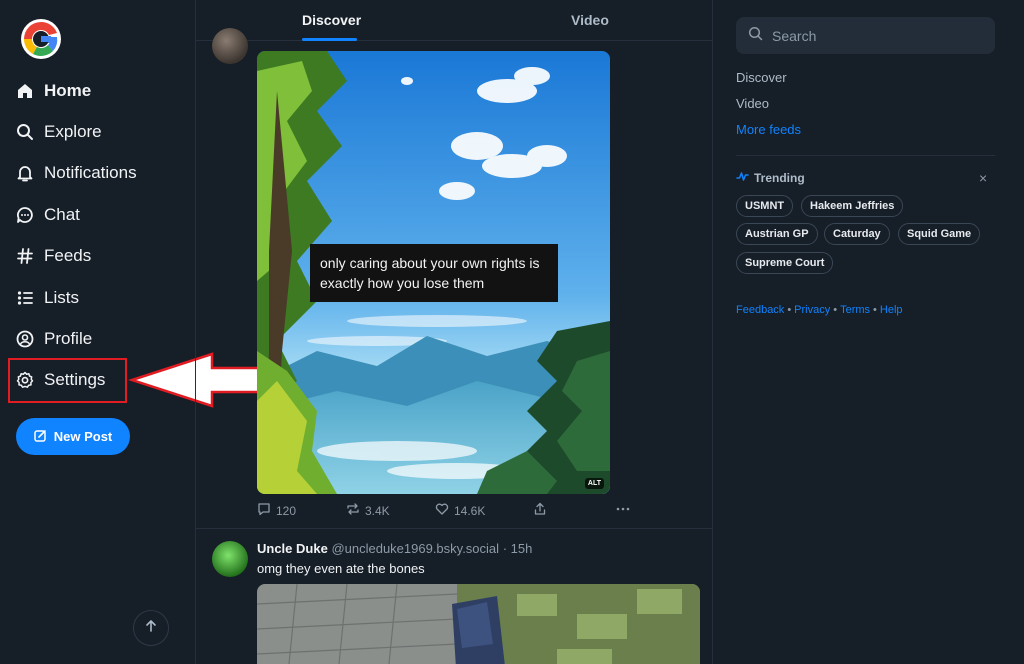  What do you see at coordinates (590, 20) in the screenshot?
I see `tab-video: Video` at bounding box center [590, 20].